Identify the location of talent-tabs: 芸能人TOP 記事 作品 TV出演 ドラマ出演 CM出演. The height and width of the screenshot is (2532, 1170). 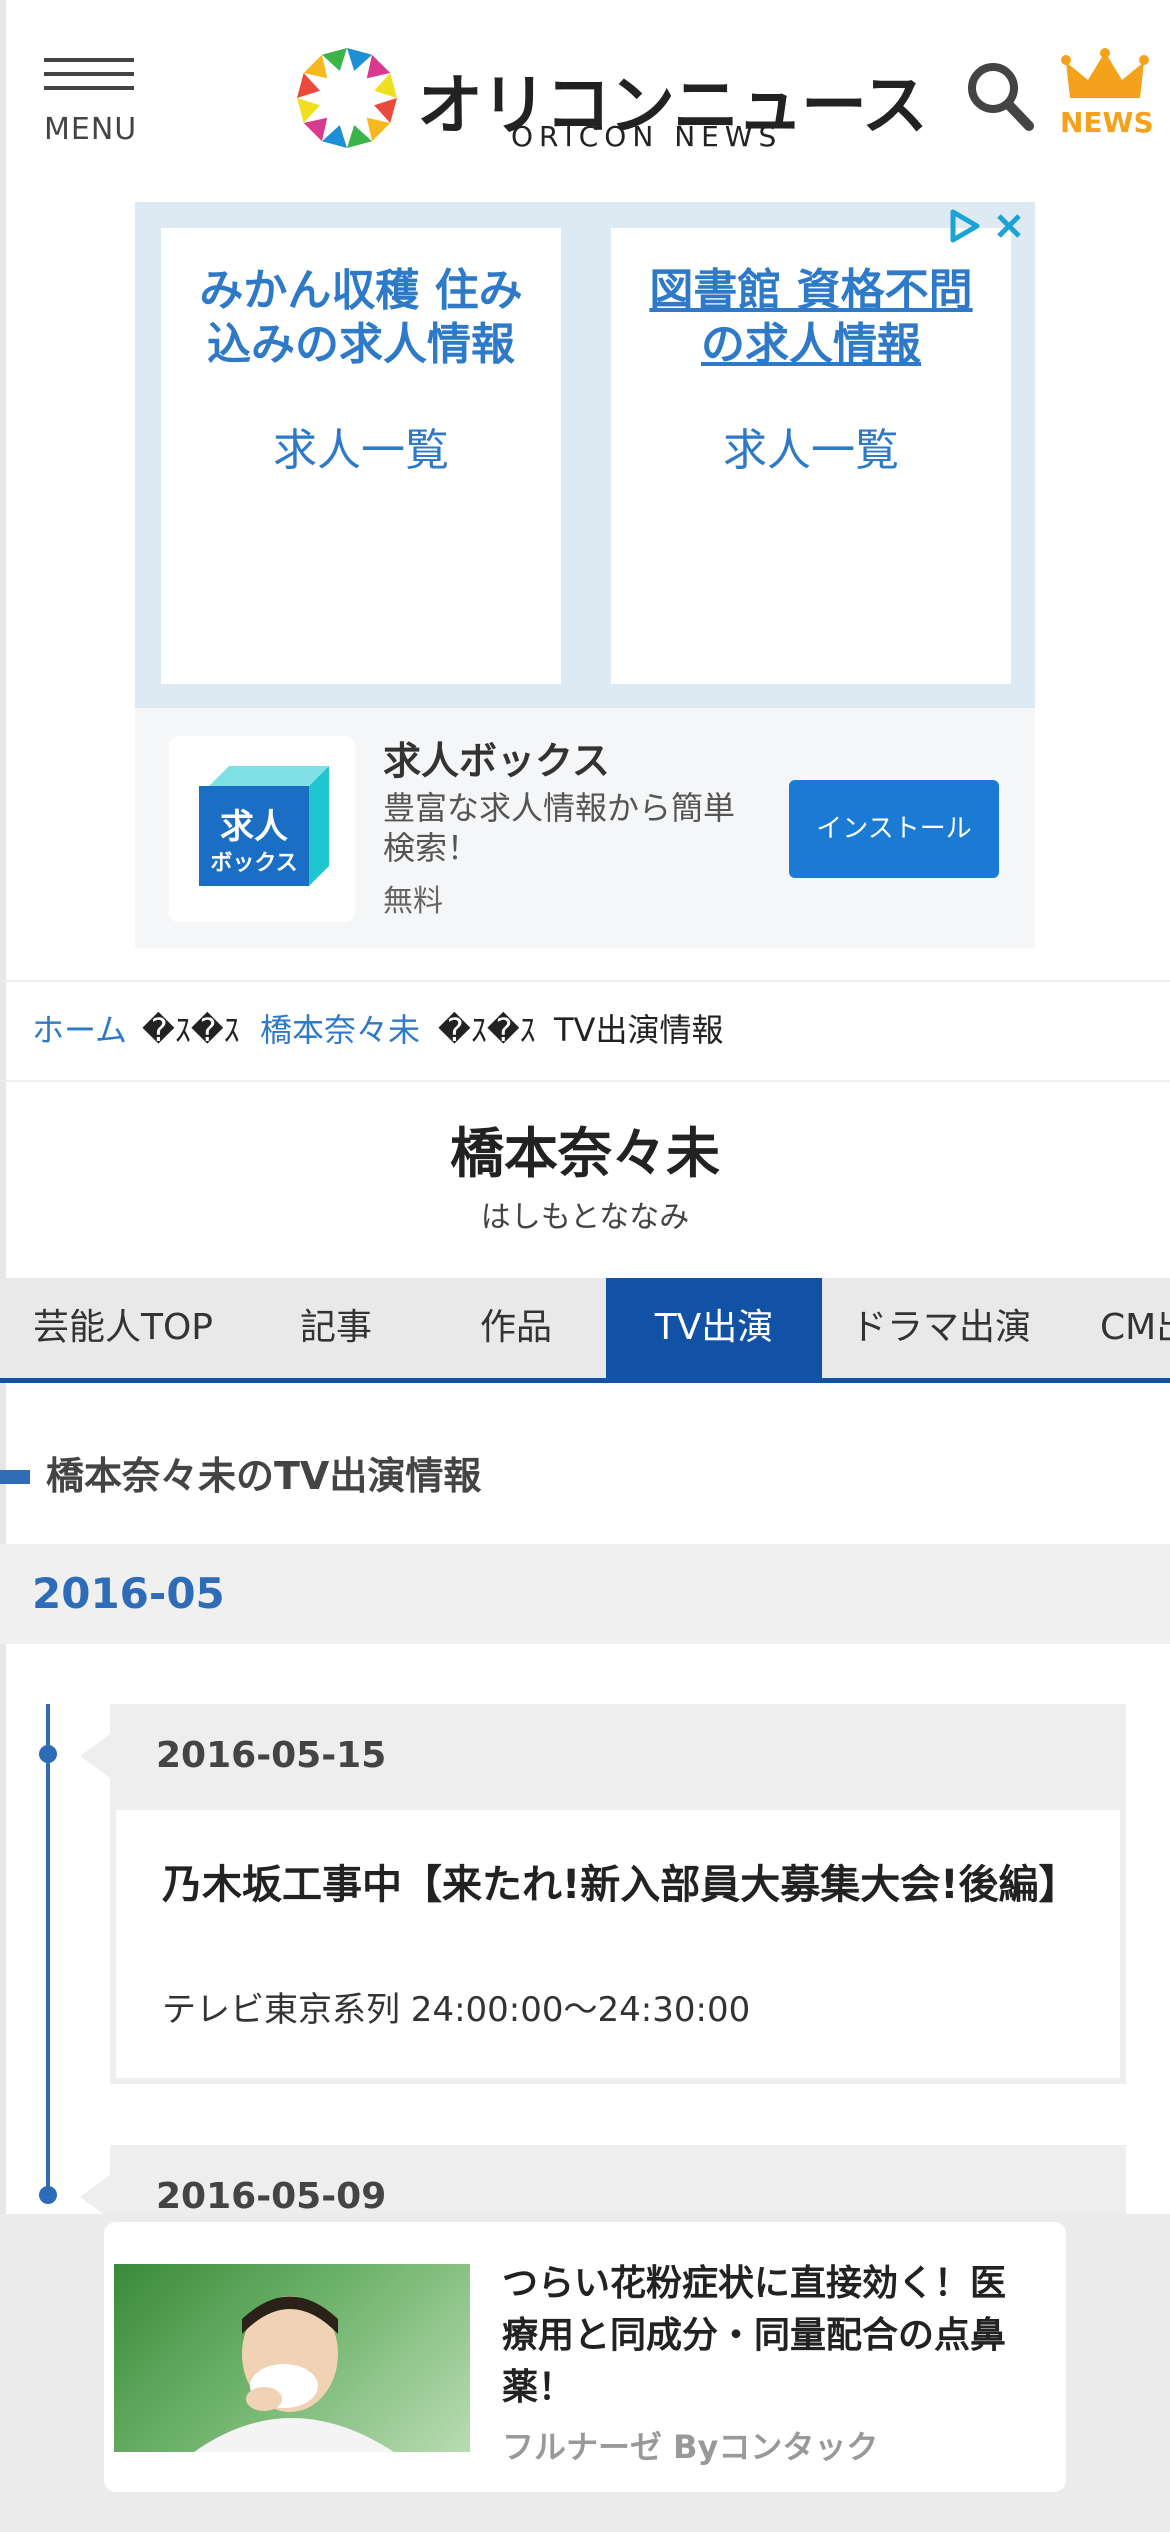
(585, 1330).